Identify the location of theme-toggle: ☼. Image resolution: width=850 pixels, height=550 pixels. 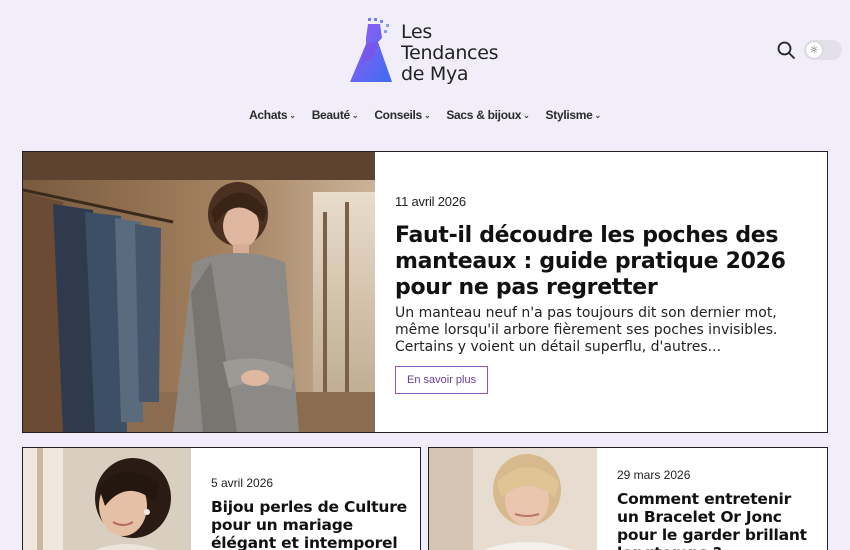
(823, 50).